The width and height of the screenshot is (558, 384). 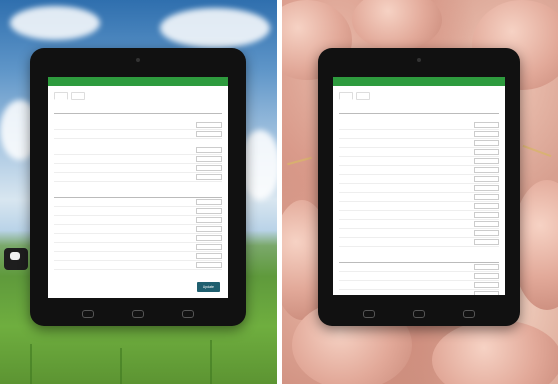 I want to click on cloud, so click(x=215, y=28).